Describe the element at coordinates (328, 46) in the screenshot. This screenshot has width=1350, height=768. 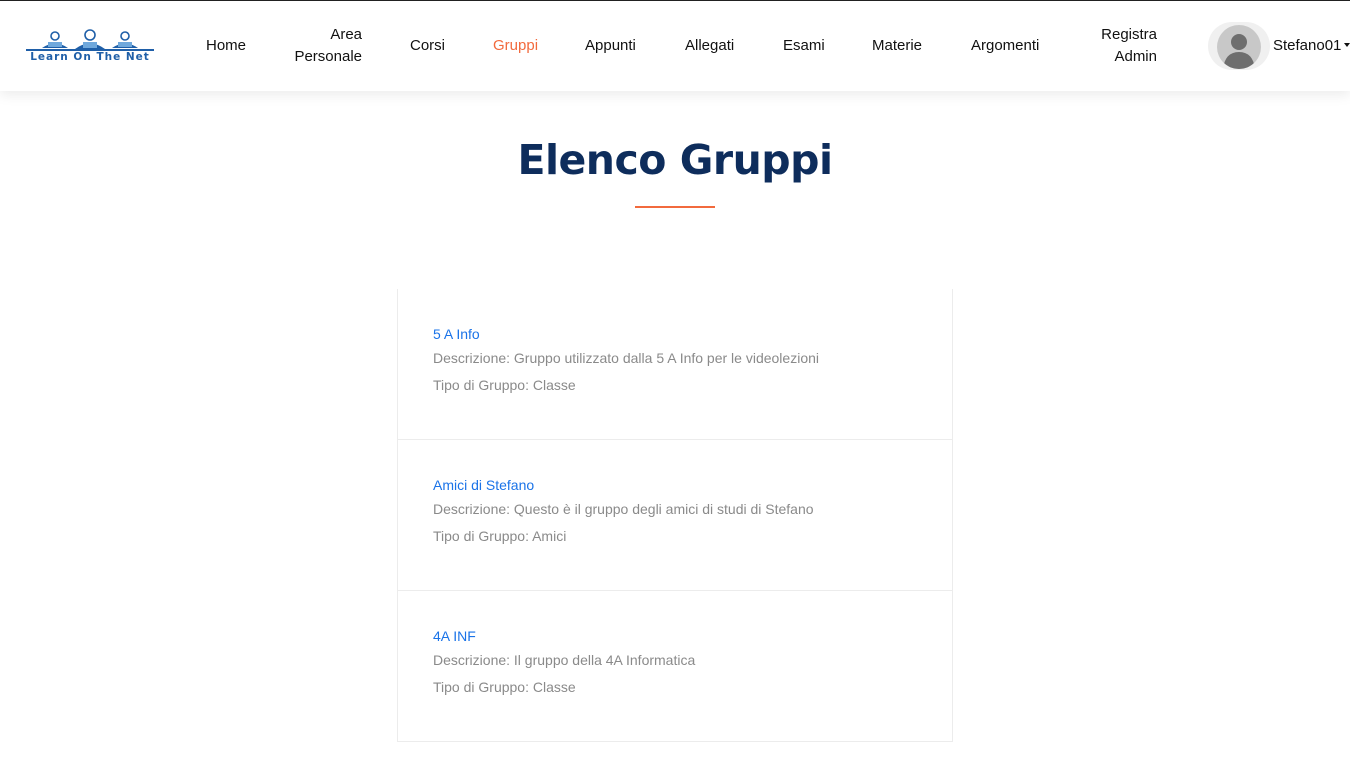
I see `nav-item-area-personale: Area Personale` at that location.